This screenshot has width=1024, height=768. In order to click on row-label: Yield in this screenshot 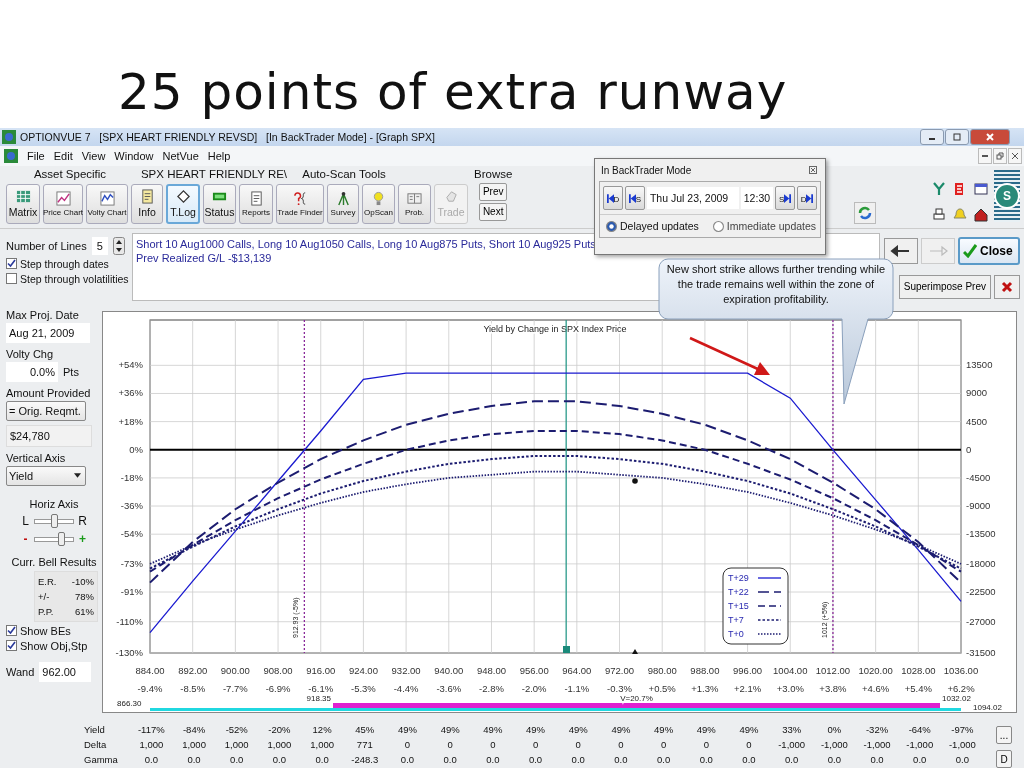, I will do `click(94, 730)`.